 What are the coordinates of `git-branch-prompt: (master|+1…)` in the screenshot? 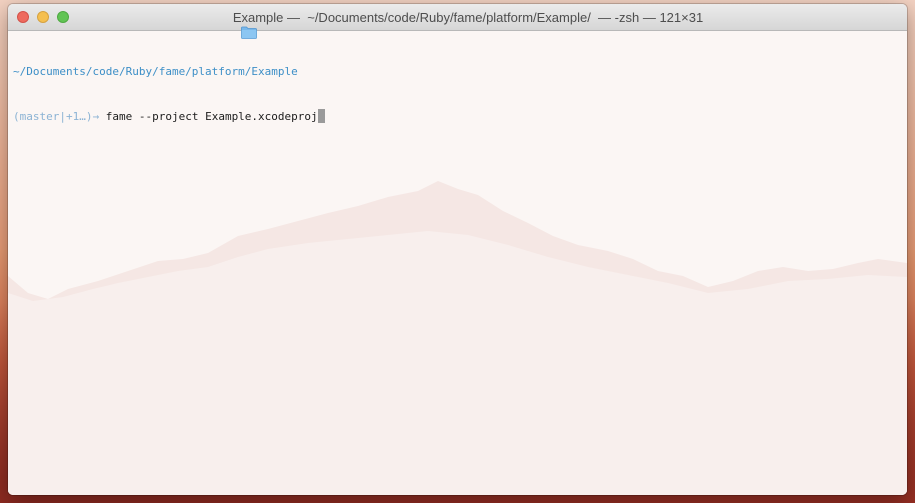 It's located at (53, 116).